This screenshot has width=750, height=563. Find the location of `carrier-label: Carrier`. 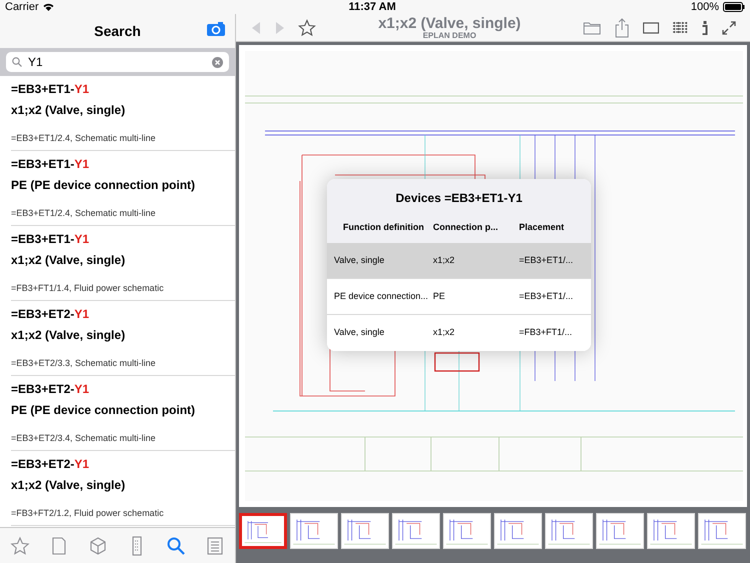

carrier-label: Carrier is located at coordinates (22, 7).